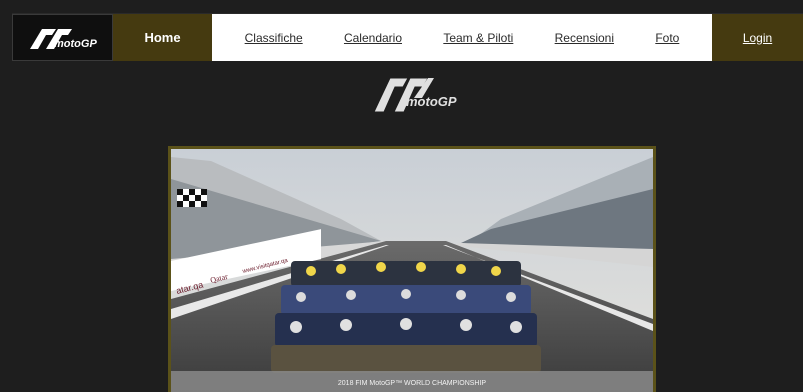  I want to click on nav-link-calendario: Calendario, so click(373, 38).